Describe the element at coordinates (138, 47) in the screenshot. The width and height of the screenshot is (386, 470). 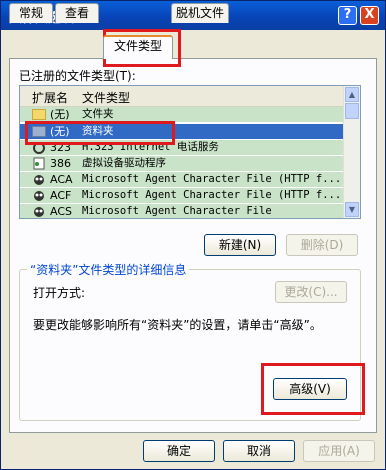
I see `tab-file-types: 文件类型` at that location.